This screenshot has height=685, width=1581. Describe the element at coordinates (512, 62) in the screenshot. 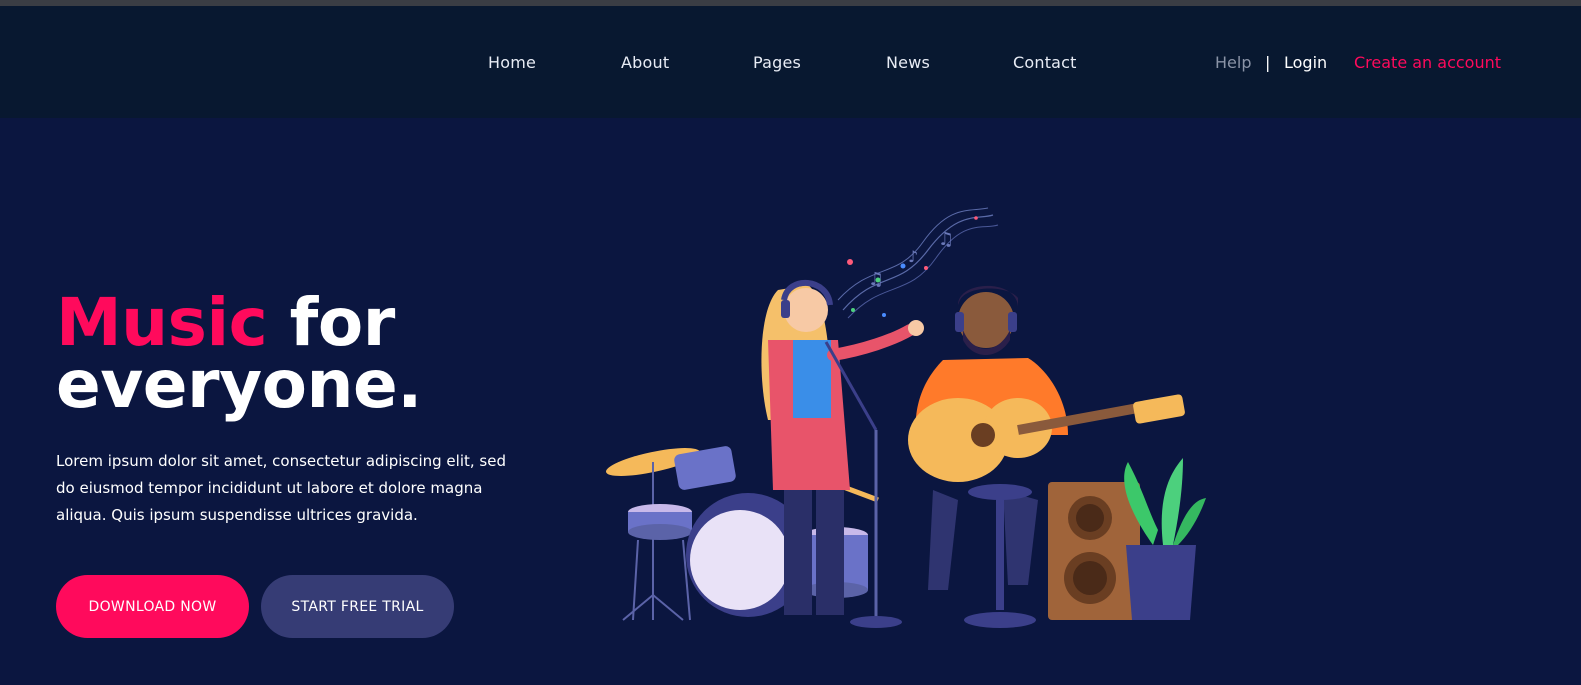

I see `nav-home: Home` at that location.